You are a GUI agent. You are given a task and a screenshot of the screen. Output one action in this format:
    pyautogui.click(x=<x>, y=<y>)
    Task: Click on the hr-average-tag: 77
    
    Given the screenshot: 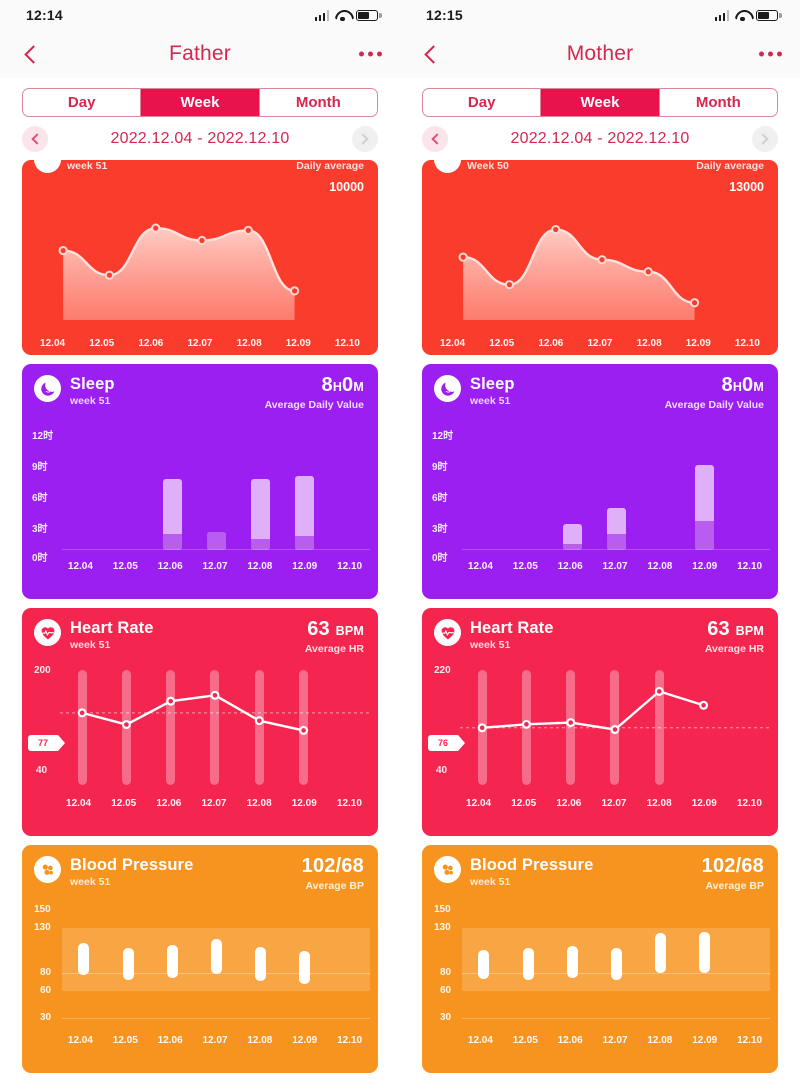 What is the action you would take?
    pyautogui.click(x=46, y=743)
    